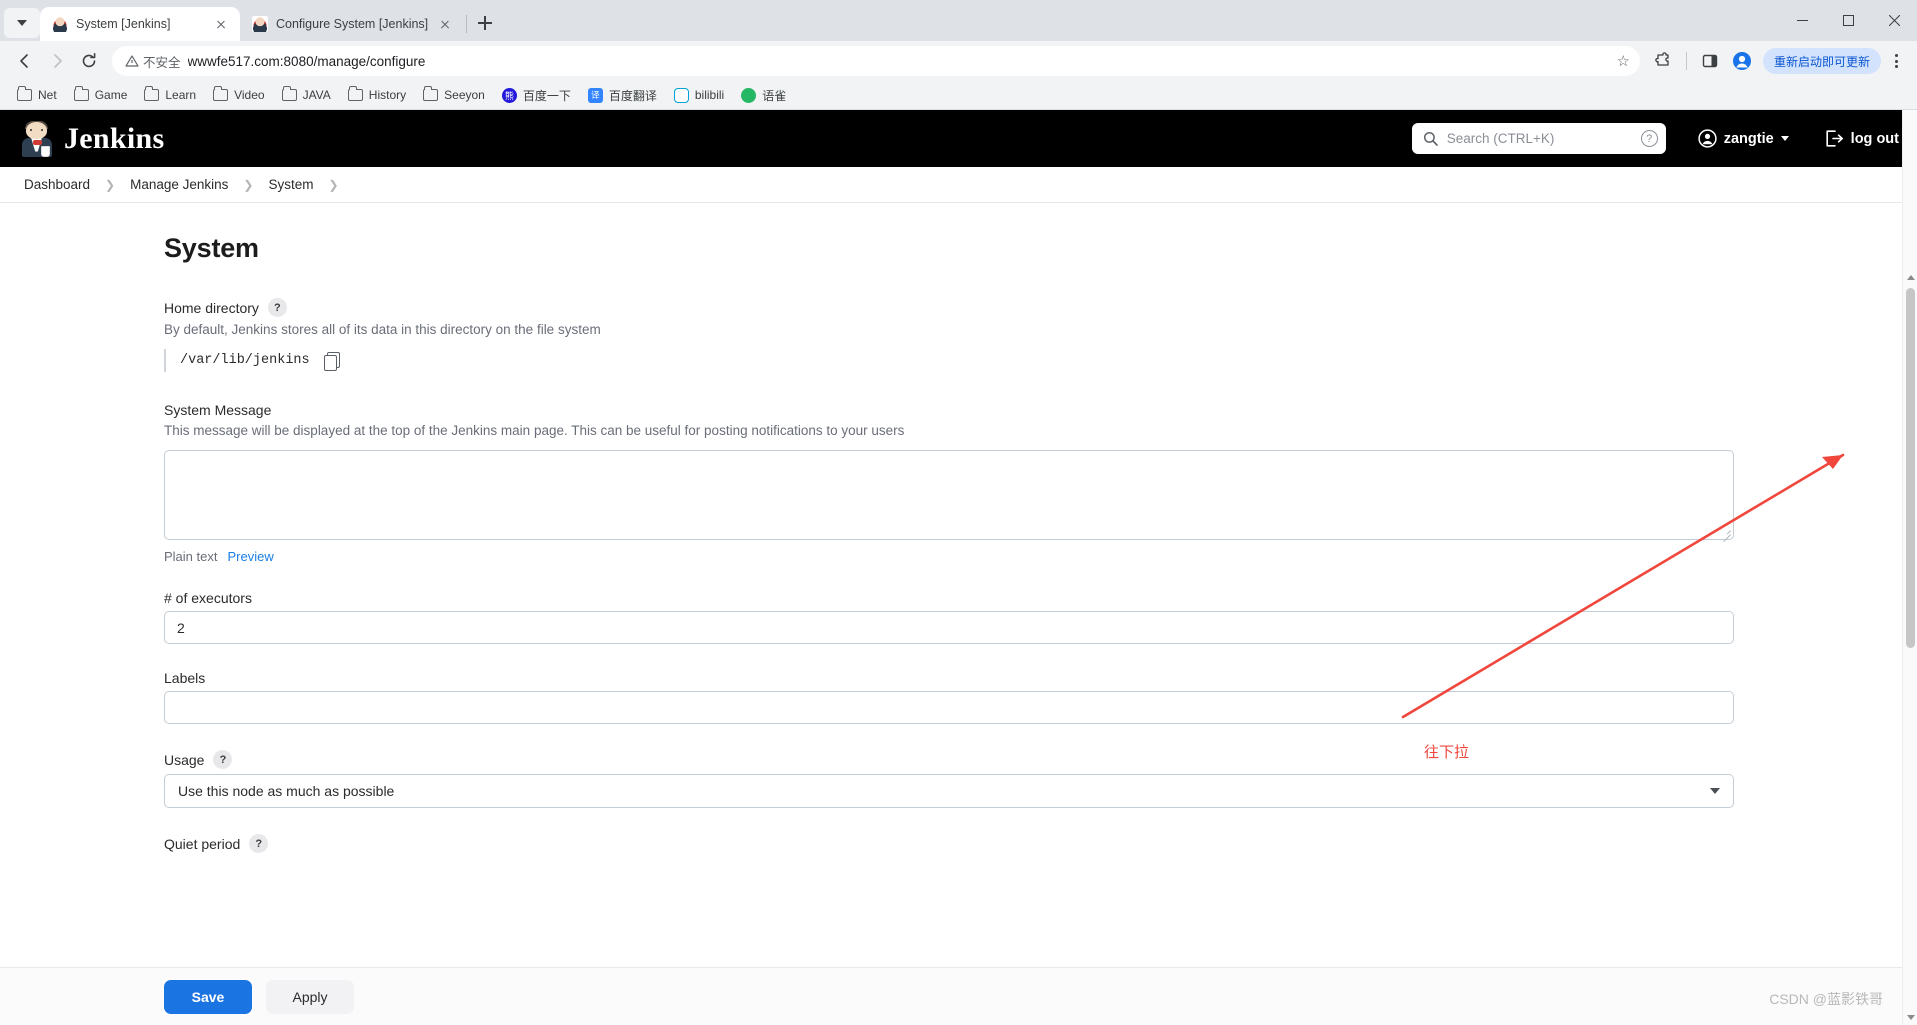  Describe the element at coordinates (92, 138) in the screenshot. I see `jenkins-logo-link: Jenkins` at that location.